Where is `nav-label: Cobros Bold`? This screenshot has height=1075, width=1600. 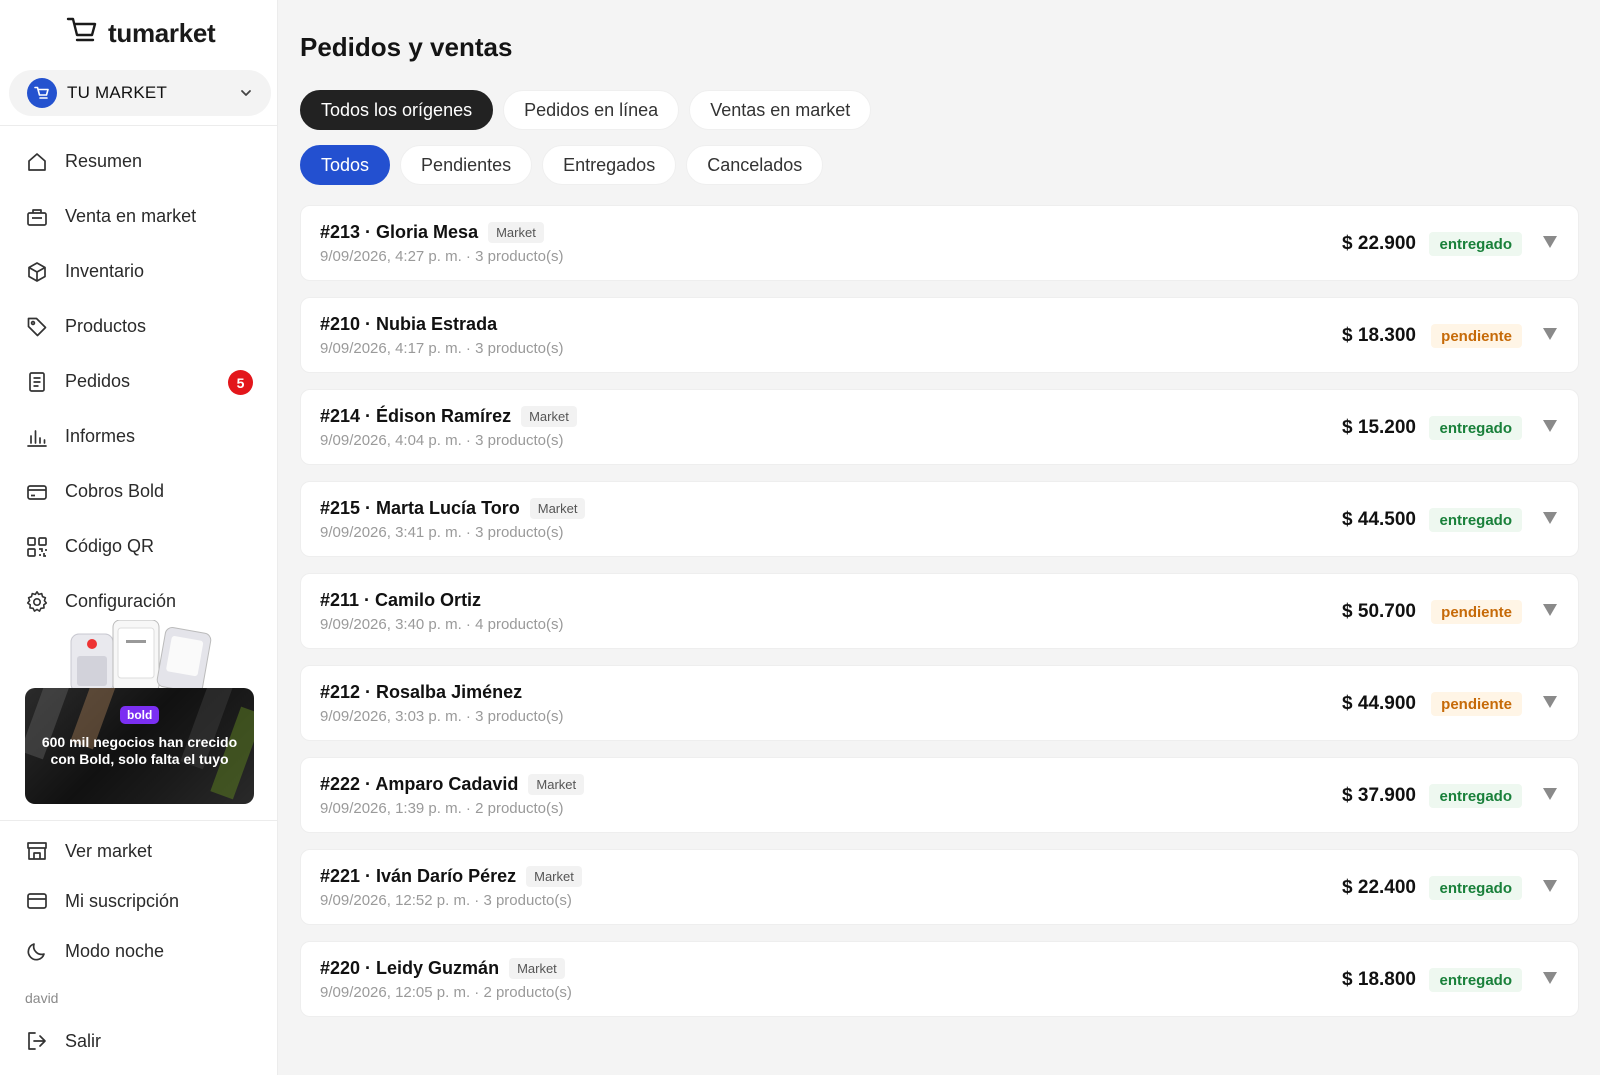 nav-label: Cobros Bold is located at coordinates (115, 491).